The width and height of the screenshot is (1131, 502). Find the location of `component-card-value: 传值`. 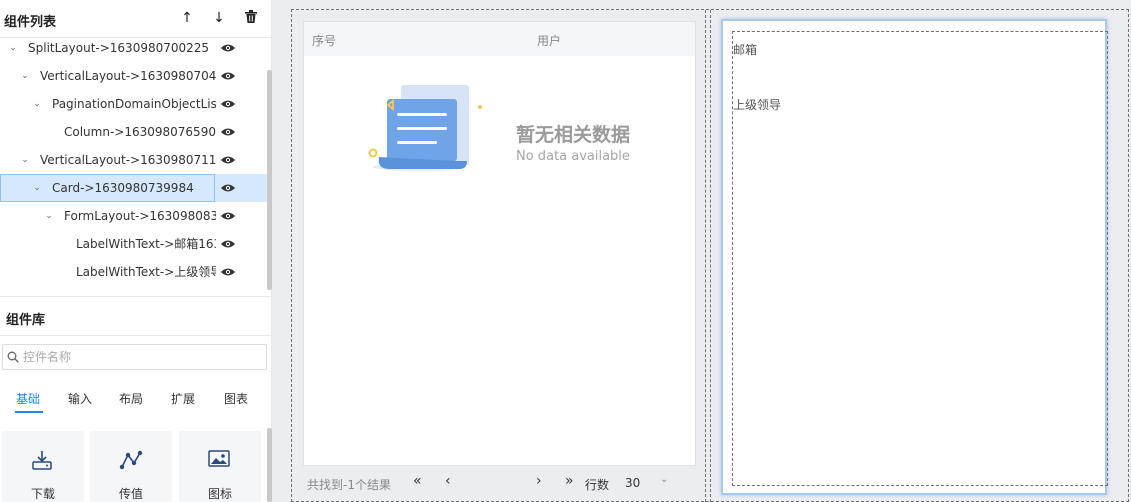

component-card-value: 传值 is located at coordinates (131, 466).